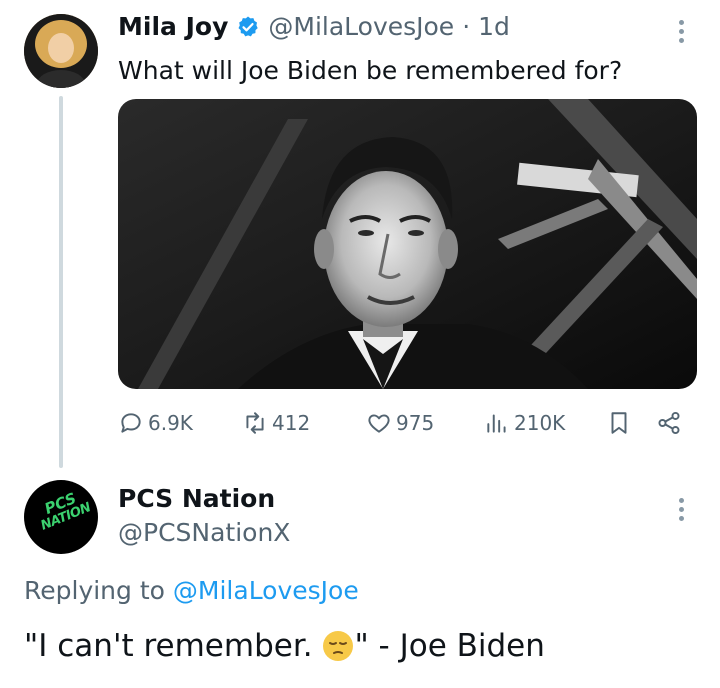 This screenshot has height=688, width=720. Describe the element at coordinates (291, 423) in the screenshot. I see `retweet-count: 412` at that location.